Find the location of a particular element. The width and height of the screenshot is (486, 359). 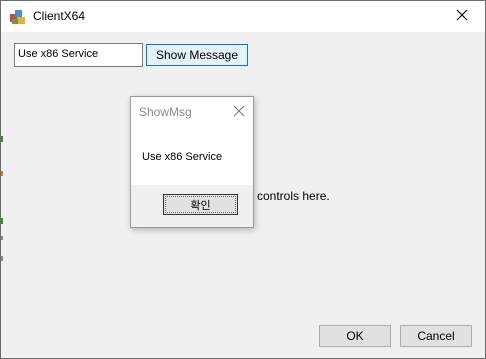

cancel-button: Cancel is located at coordinates (436, 336).